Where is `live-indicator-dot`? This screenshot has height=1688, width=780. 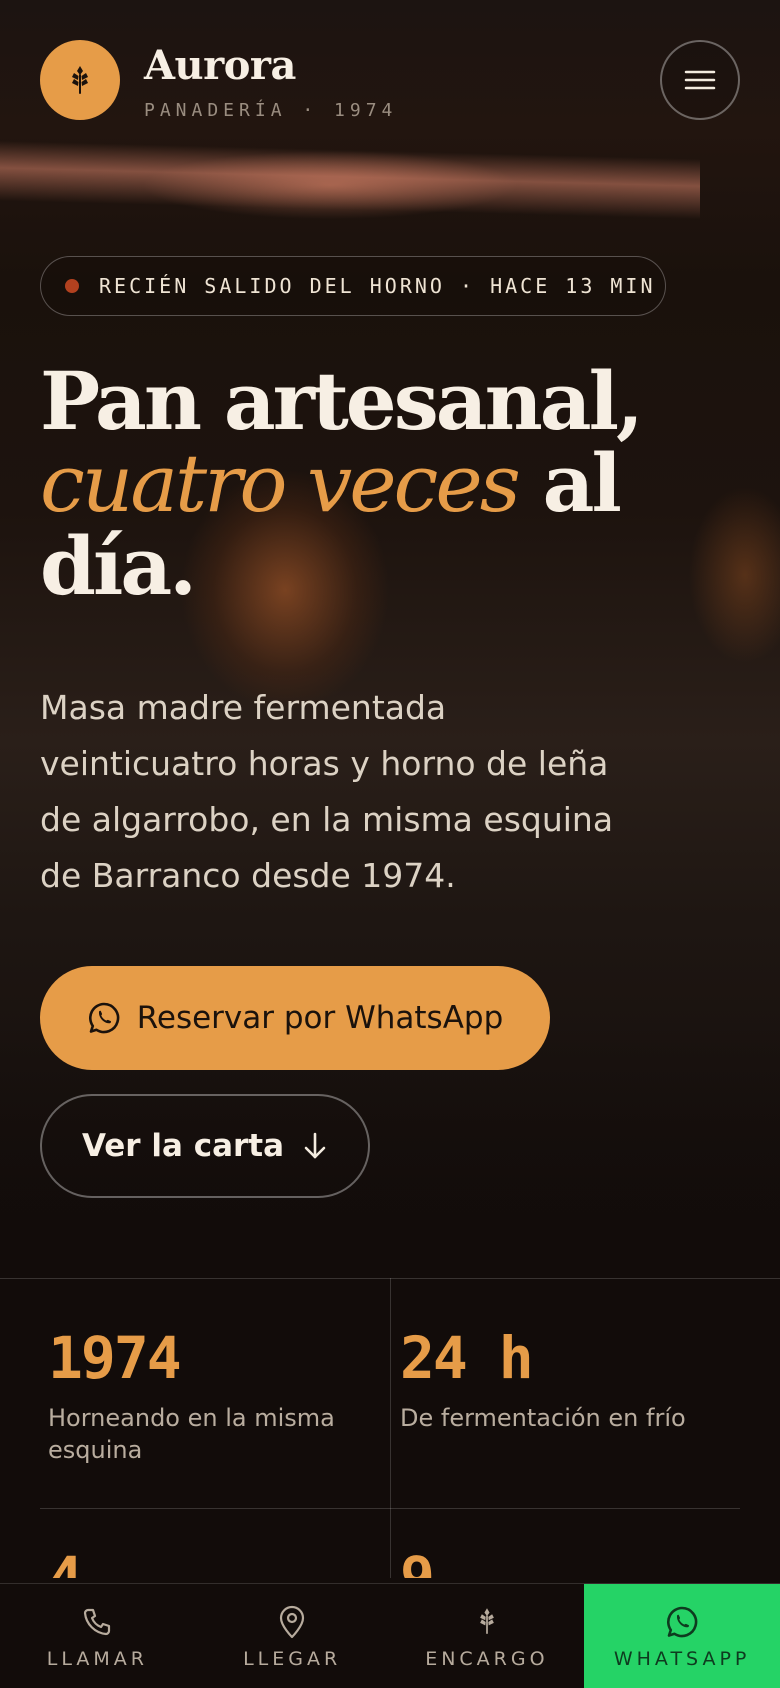 live-indicator-dot is located at coordinates (72, 286).